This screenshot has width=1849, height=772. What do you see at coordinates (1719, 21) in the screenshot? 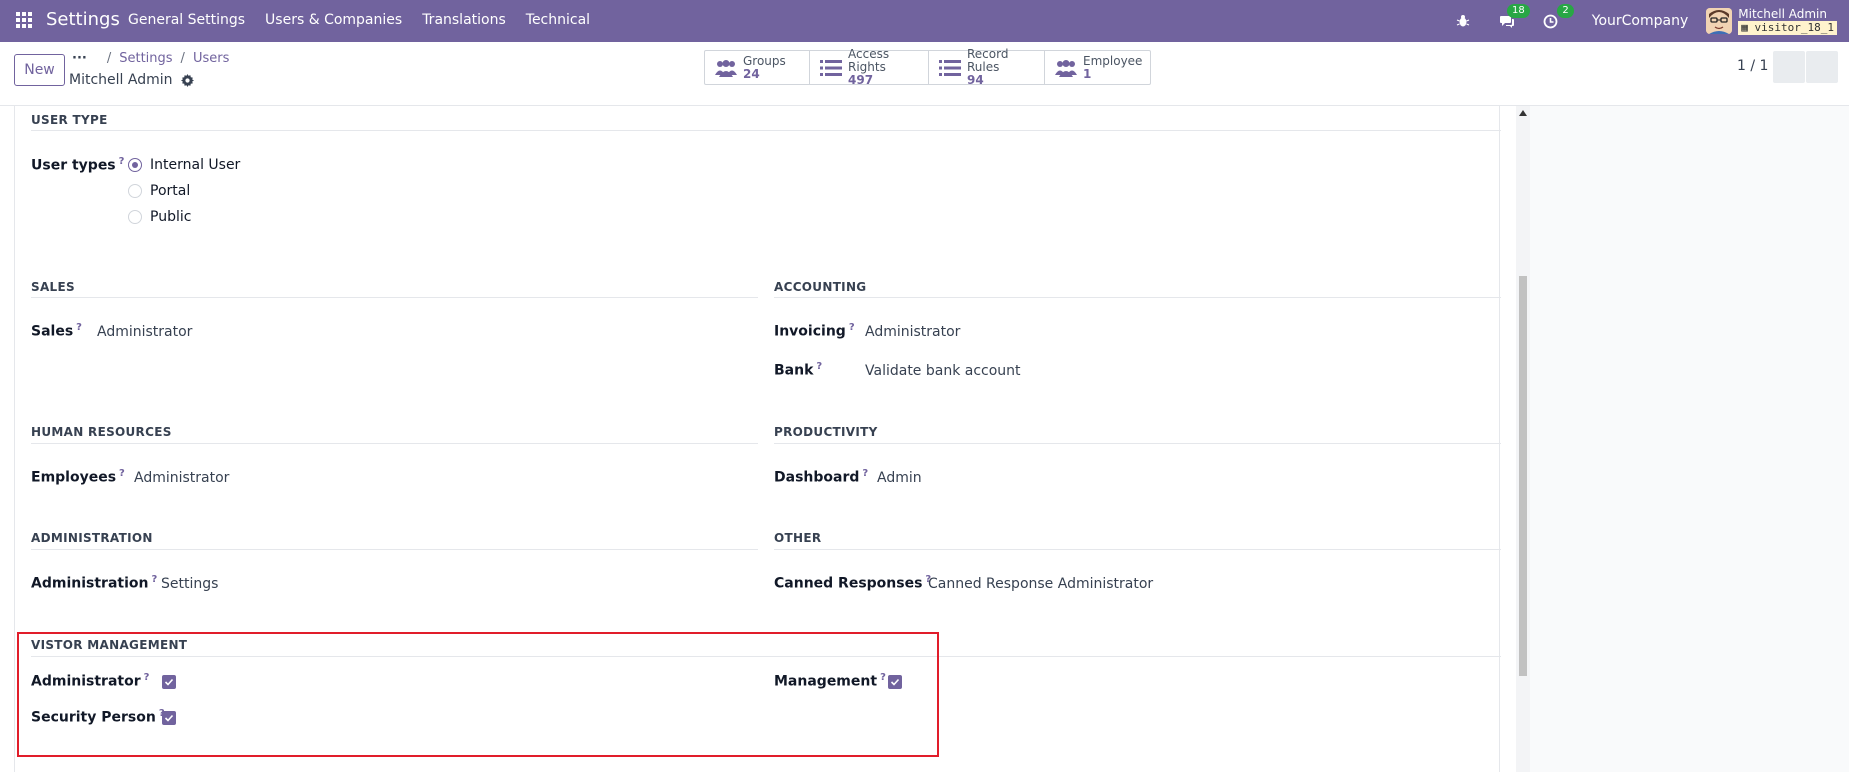
I see `user-avatar` at bounding box center [1719, 21].